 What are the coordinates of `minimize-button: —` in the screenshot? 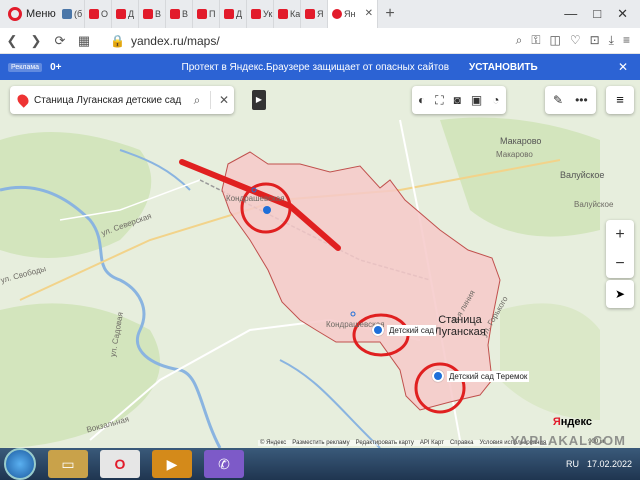 It's located at (570, 14).